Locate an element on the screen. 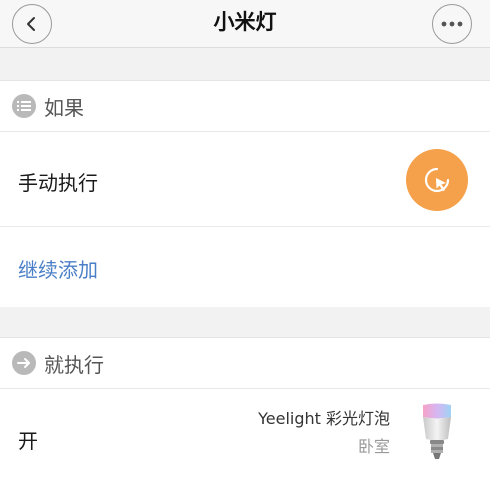 The width and height of the screenshot is (490, 481). navigation-bar: 小米灯 is located at coordinates (245, 24).